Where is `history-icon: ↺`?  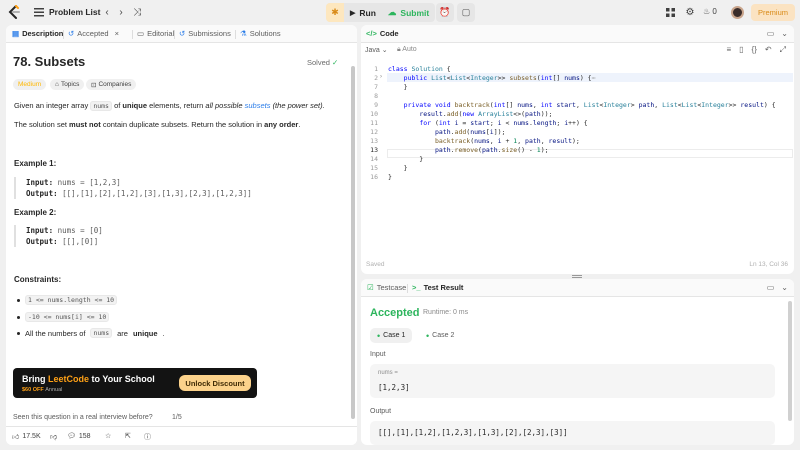 history-icon: ↺ is located at coordinates (71, 33).